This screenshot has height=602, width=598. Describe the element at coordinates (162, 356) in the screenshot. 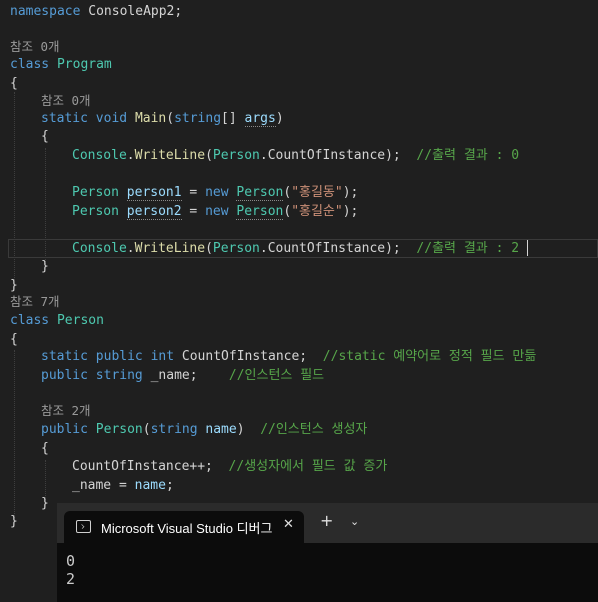

I see `keyword: int` at that location.